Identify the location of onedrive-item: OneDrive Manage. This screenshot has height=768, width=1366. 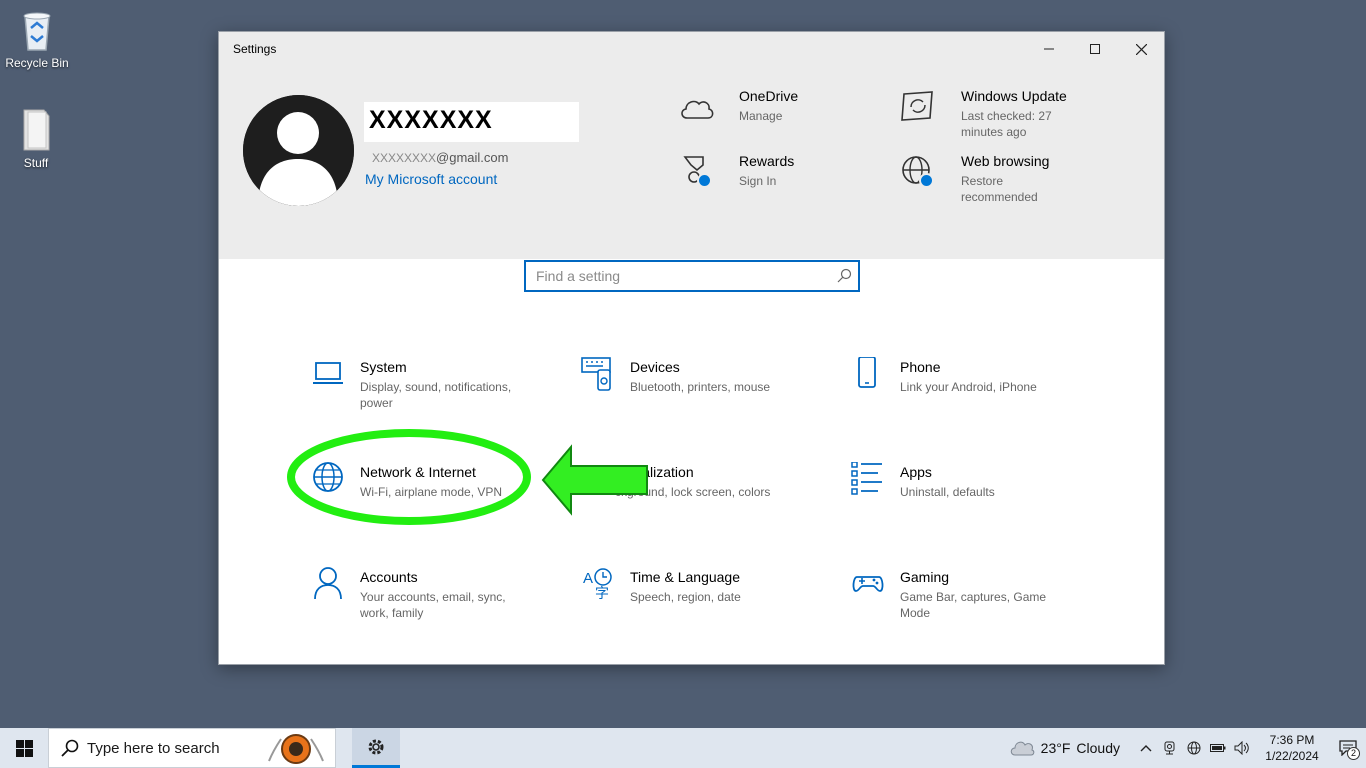
(737, 108).